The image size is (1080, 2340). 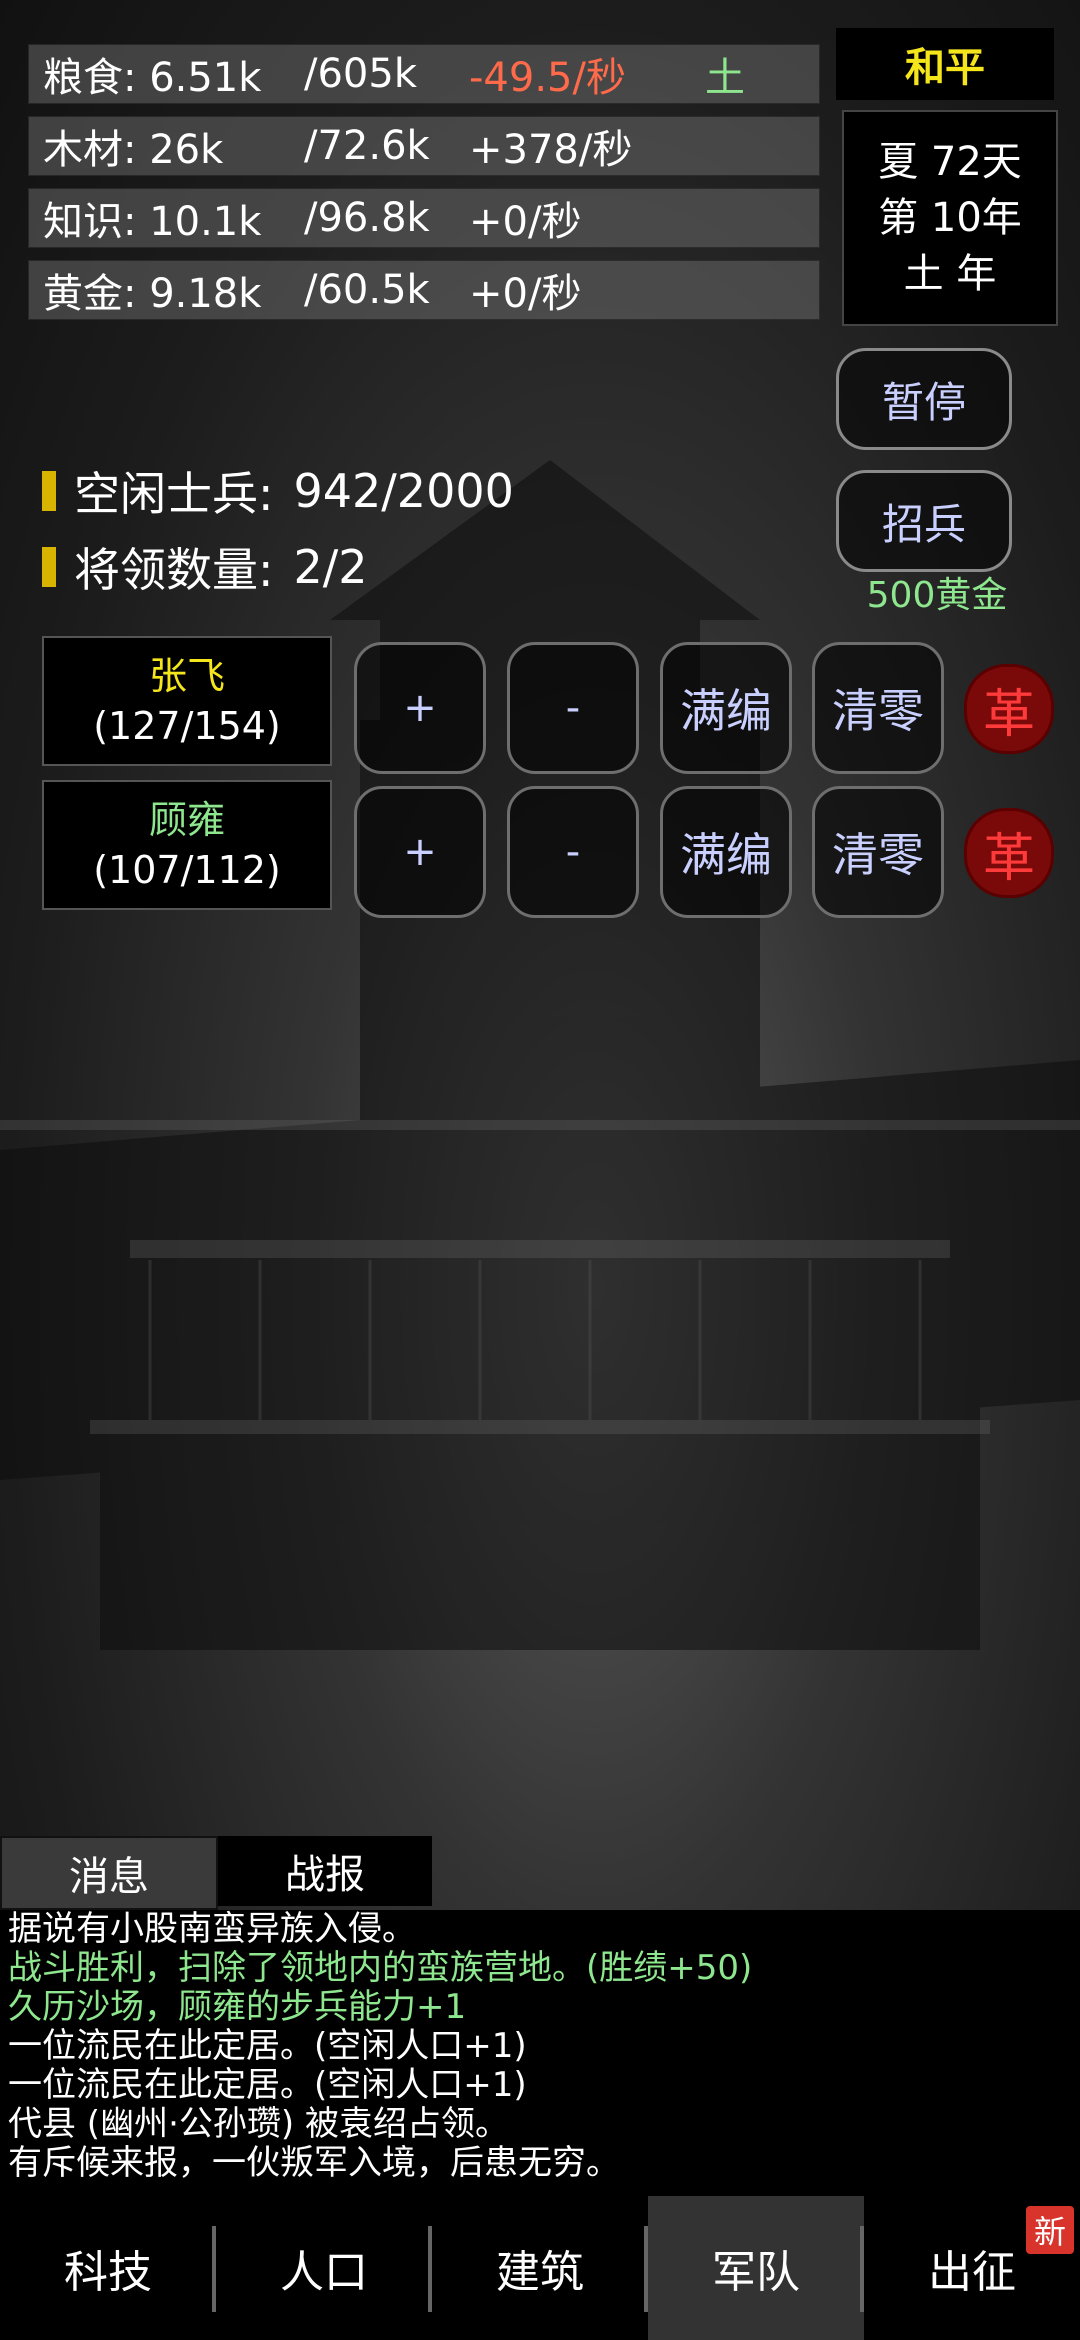 What do you see at coordinates (152, 222) in the screenshot?
I see `knowledge-amount: 知识: 10.1k` at bounding box center [152, 222].